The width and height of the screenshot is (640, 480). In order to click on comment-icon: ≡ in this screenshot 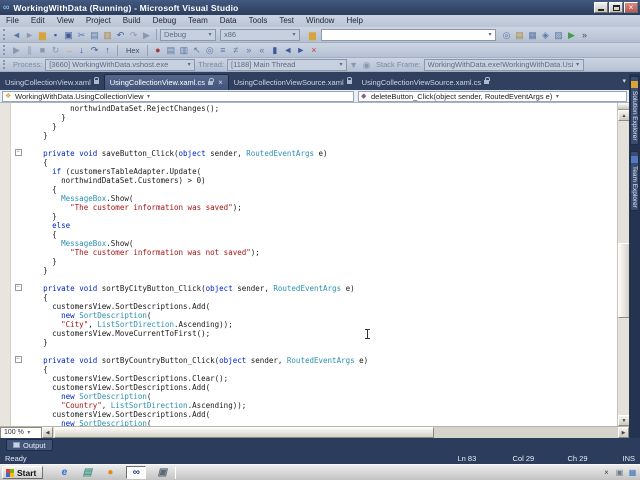, I will do `click(222, 50)`.